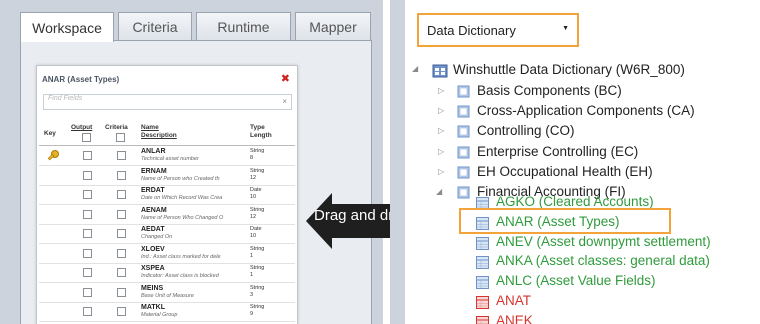 This screenshot has height=324, width=760. Describe the element at coordinates (81, 128) in the screenshot. I see `output-column-header: Output` at that location.